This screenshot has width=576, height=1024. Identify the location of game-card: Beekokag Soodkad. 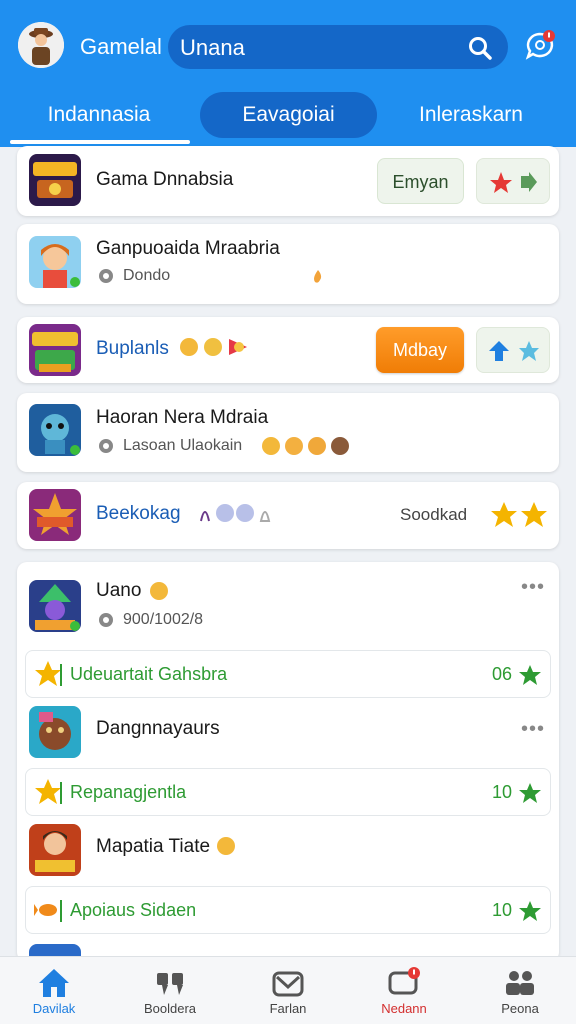
(288, 515).